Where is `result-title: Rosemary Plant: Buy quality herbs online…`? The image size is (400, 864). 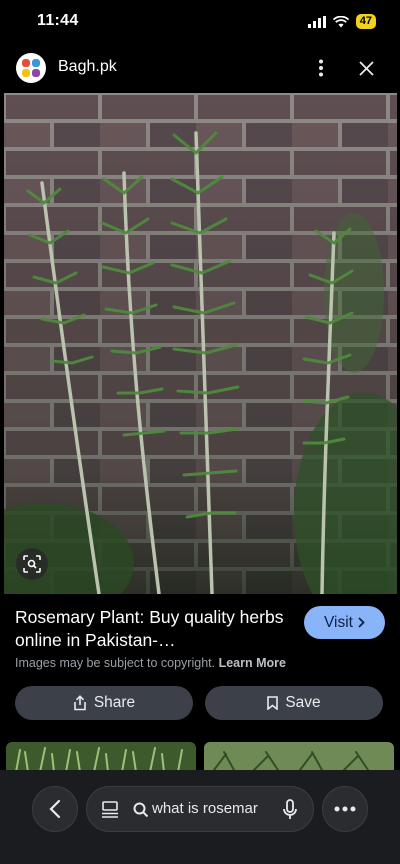
result-title: Rosemary Plant: Buy quality herbs online… is located at coordinates (150, 629).